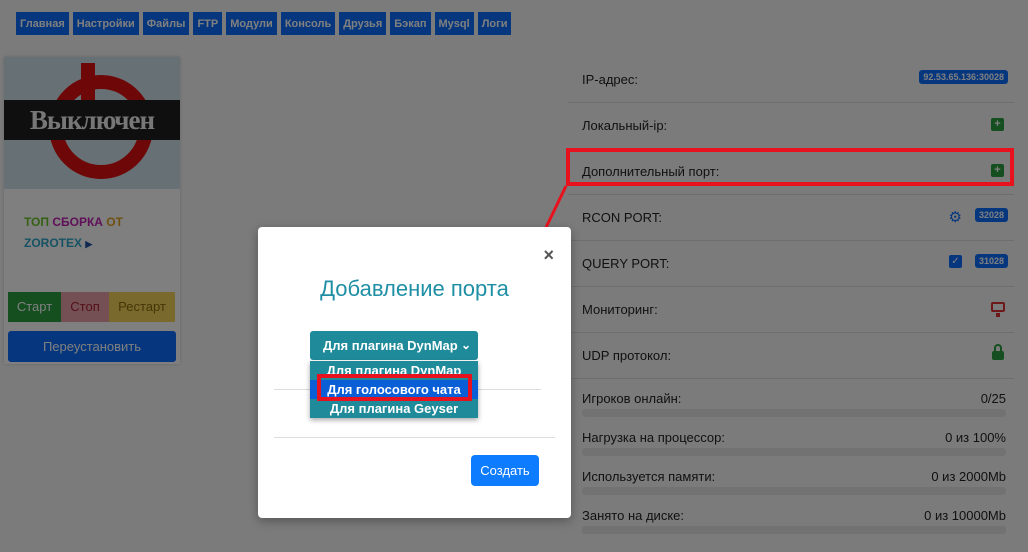  What do you see at coordinates (414, 437) in the screenshot?
I see `divider` at bounding box center [414, 437].